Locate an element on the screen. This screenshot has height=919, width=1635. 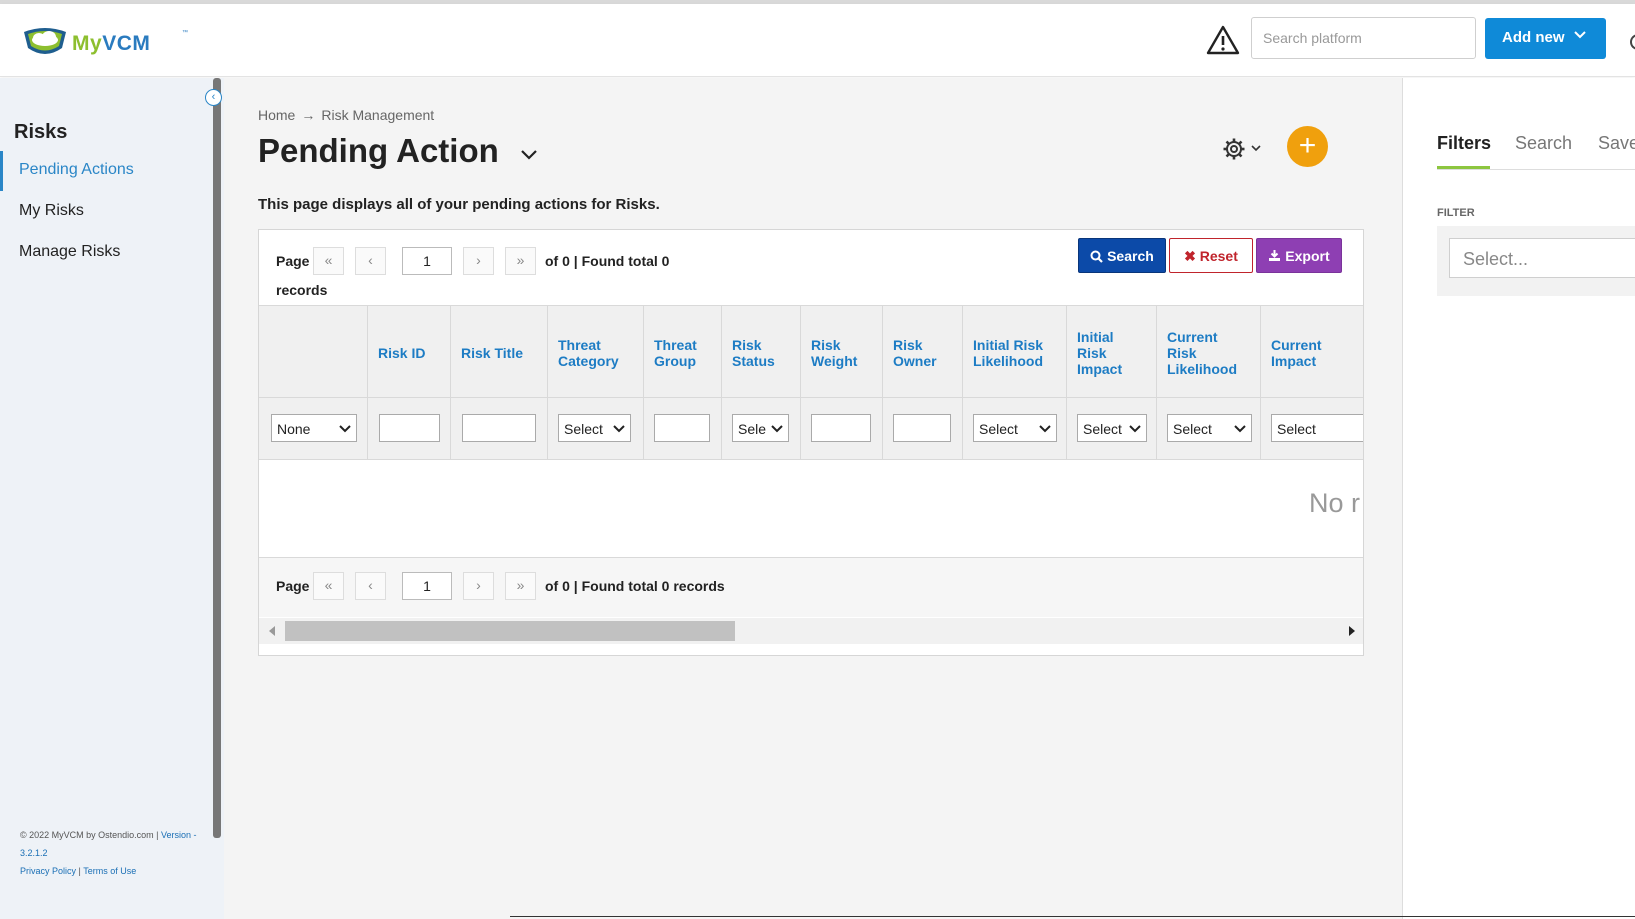
collapse-sidebar-icon: ‹ is located at coordinates (213, 97).